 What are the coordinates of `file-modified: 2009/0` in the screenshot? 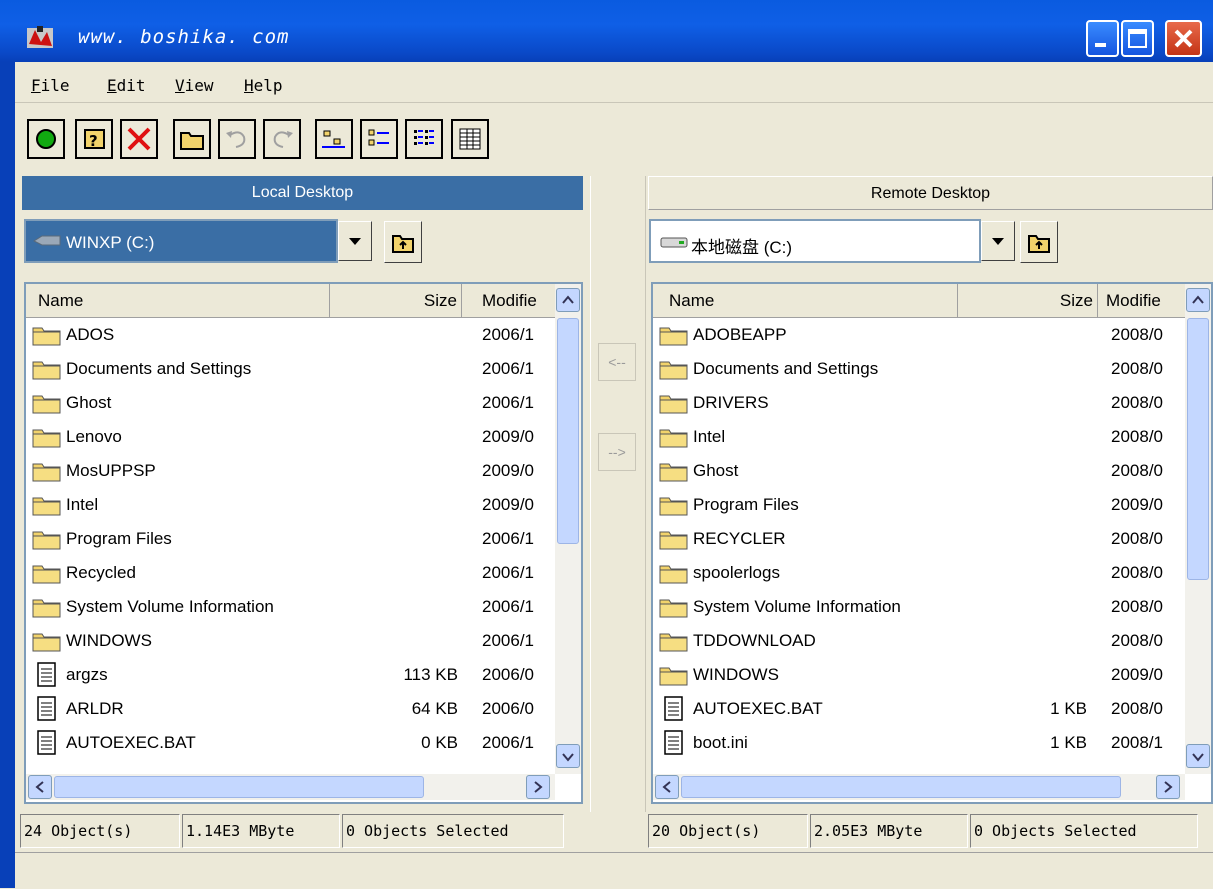 It's located at (508, 436).